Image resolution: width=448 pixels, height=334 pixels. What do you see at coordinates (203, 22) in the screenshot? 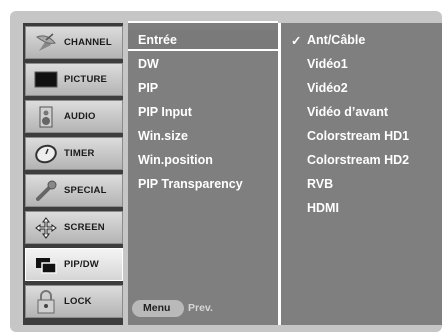
I see `submenu-top-border` at bounding box center [203, 22].